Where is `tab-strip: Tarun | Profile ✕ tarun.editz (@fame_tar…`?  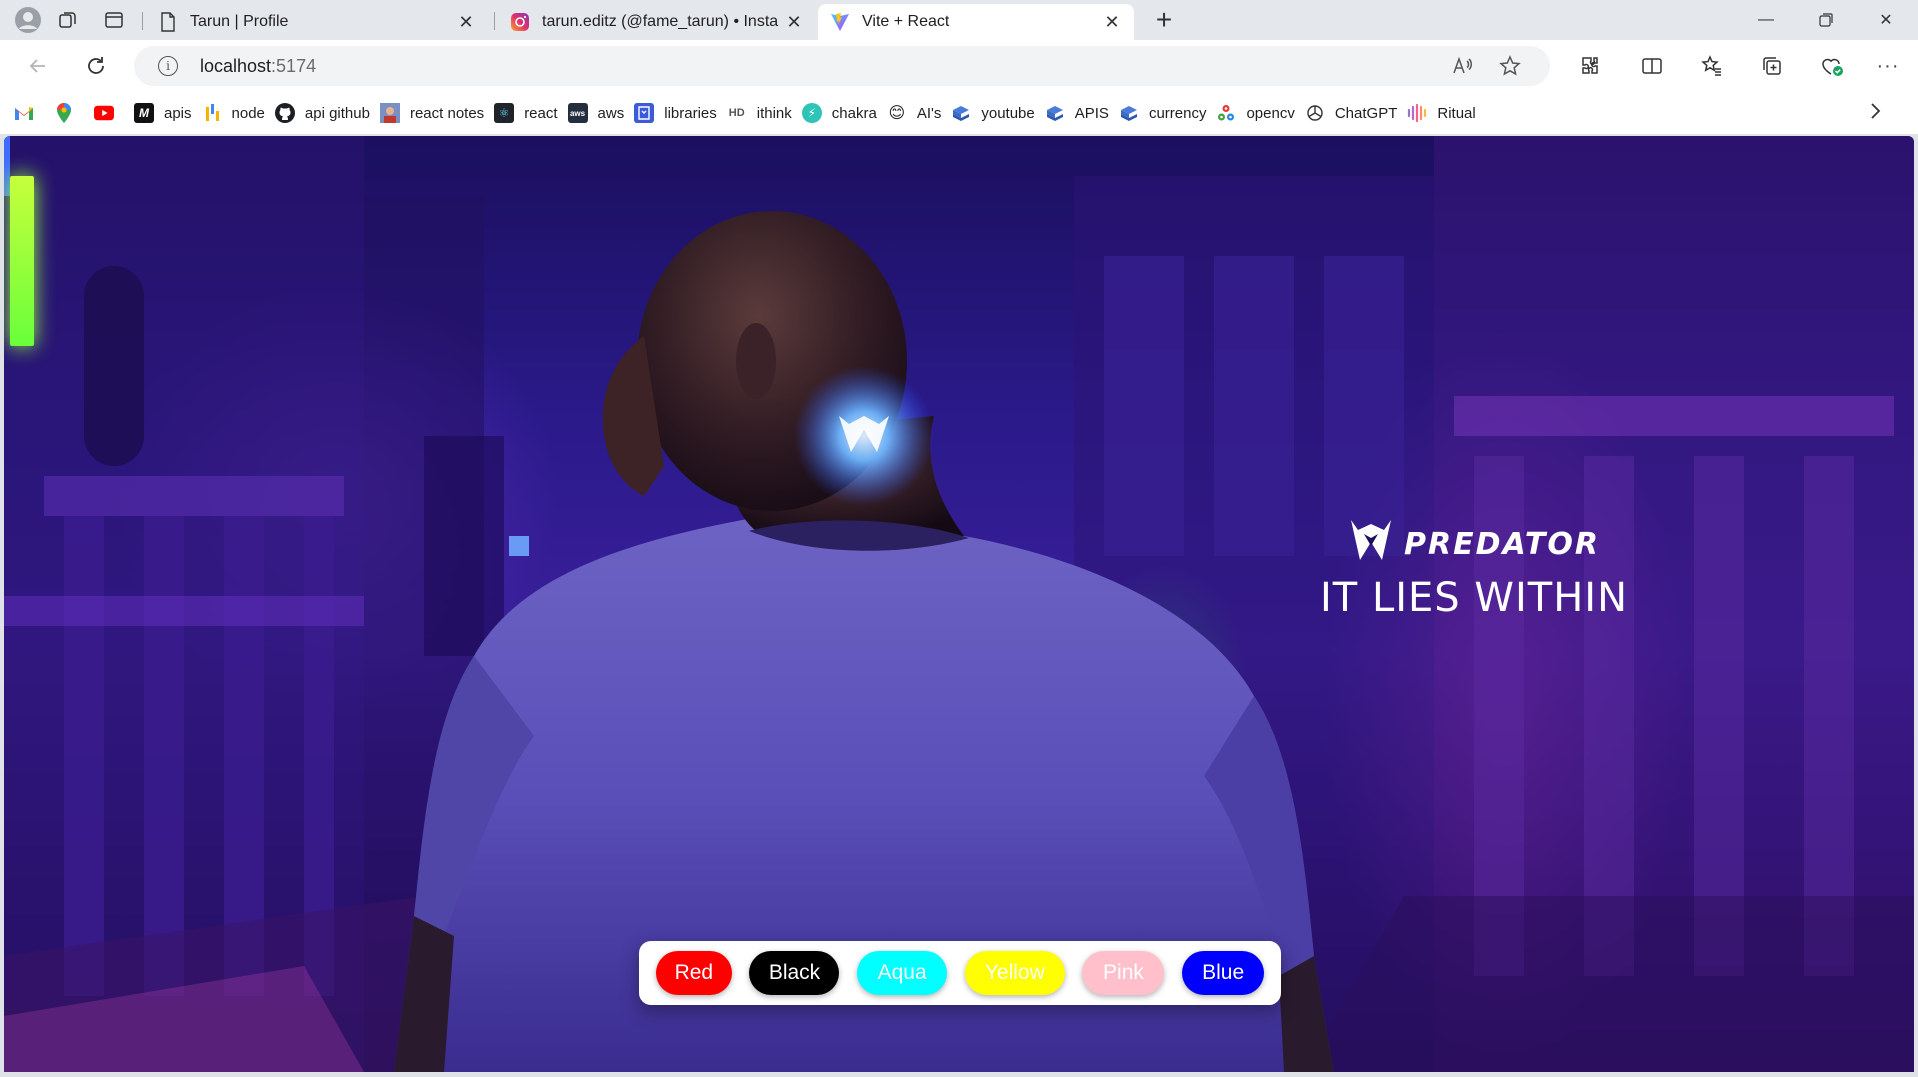
tab-strip: Tarun | Profile ✕ tarun.editz (@fame_tar… is located at coordinates (959, 20).